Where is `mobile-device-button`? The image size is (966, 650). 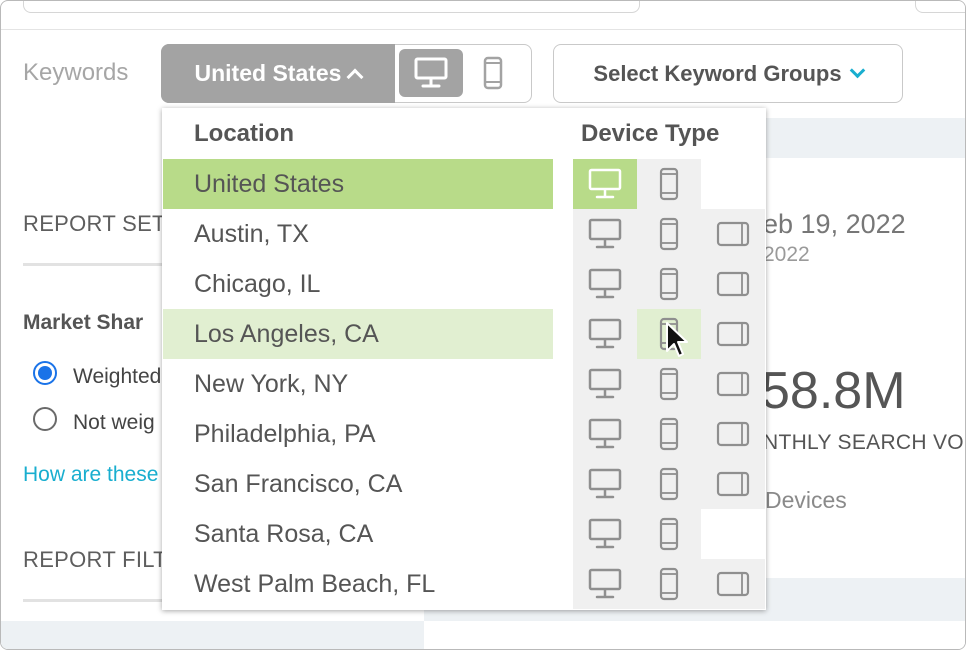 mobile-device-button is located at coordinates (493, 73).